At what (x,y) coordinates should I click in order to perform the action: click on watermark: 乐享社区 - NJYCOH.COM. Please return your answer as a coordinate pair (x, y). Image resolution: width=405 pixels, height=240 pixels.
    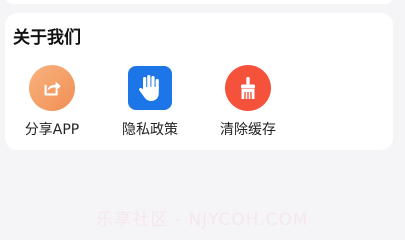
    Looking at the image, I should click on (202, 220).